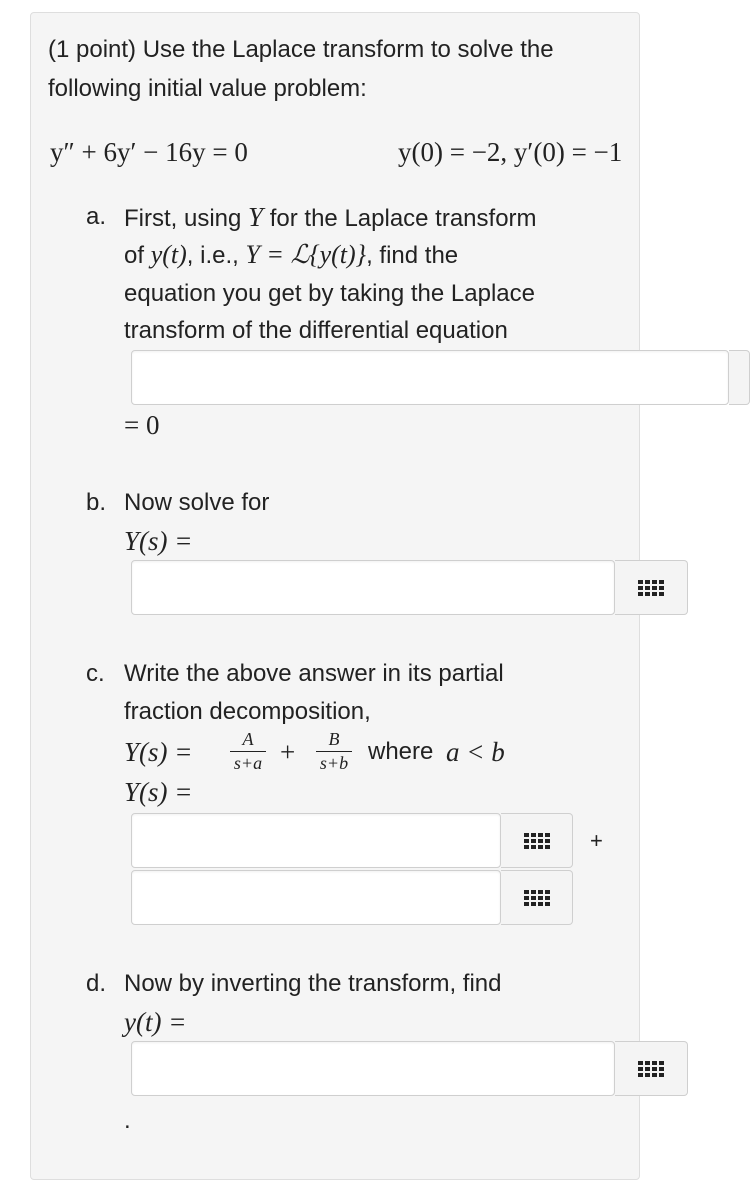 The width and height of the screenshot is (750, 1188). What do you see at coordinates (127, 1120) in the screenshot?
I see `part-d-trailing-period: .` at bounding box center [127, 1120].